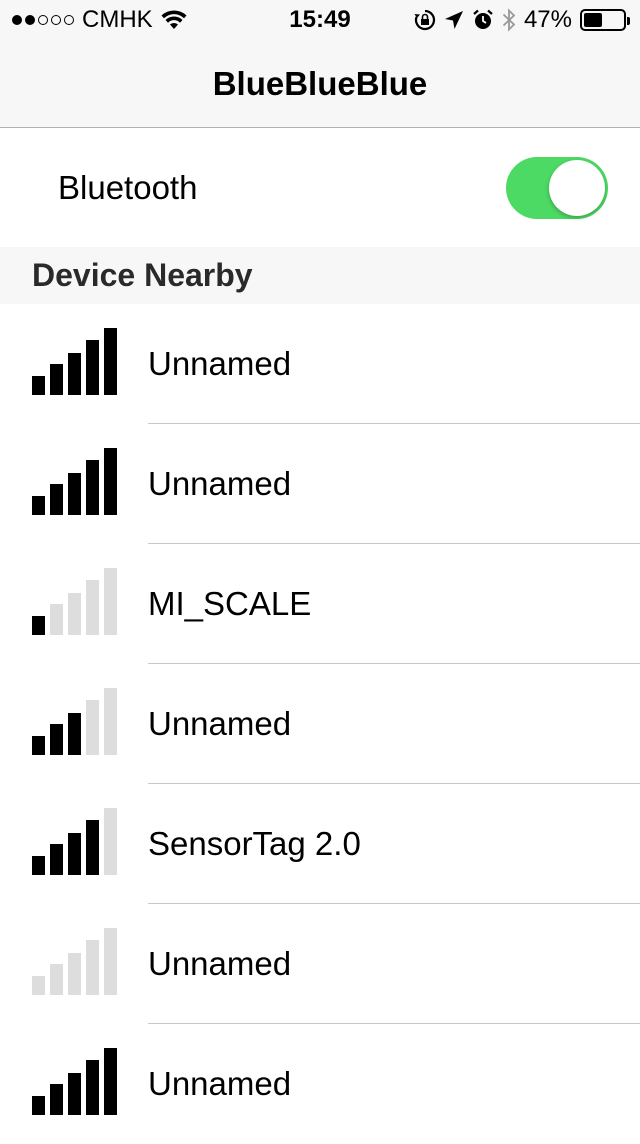  I want to click on status-right: 47%, so click(522, 20).